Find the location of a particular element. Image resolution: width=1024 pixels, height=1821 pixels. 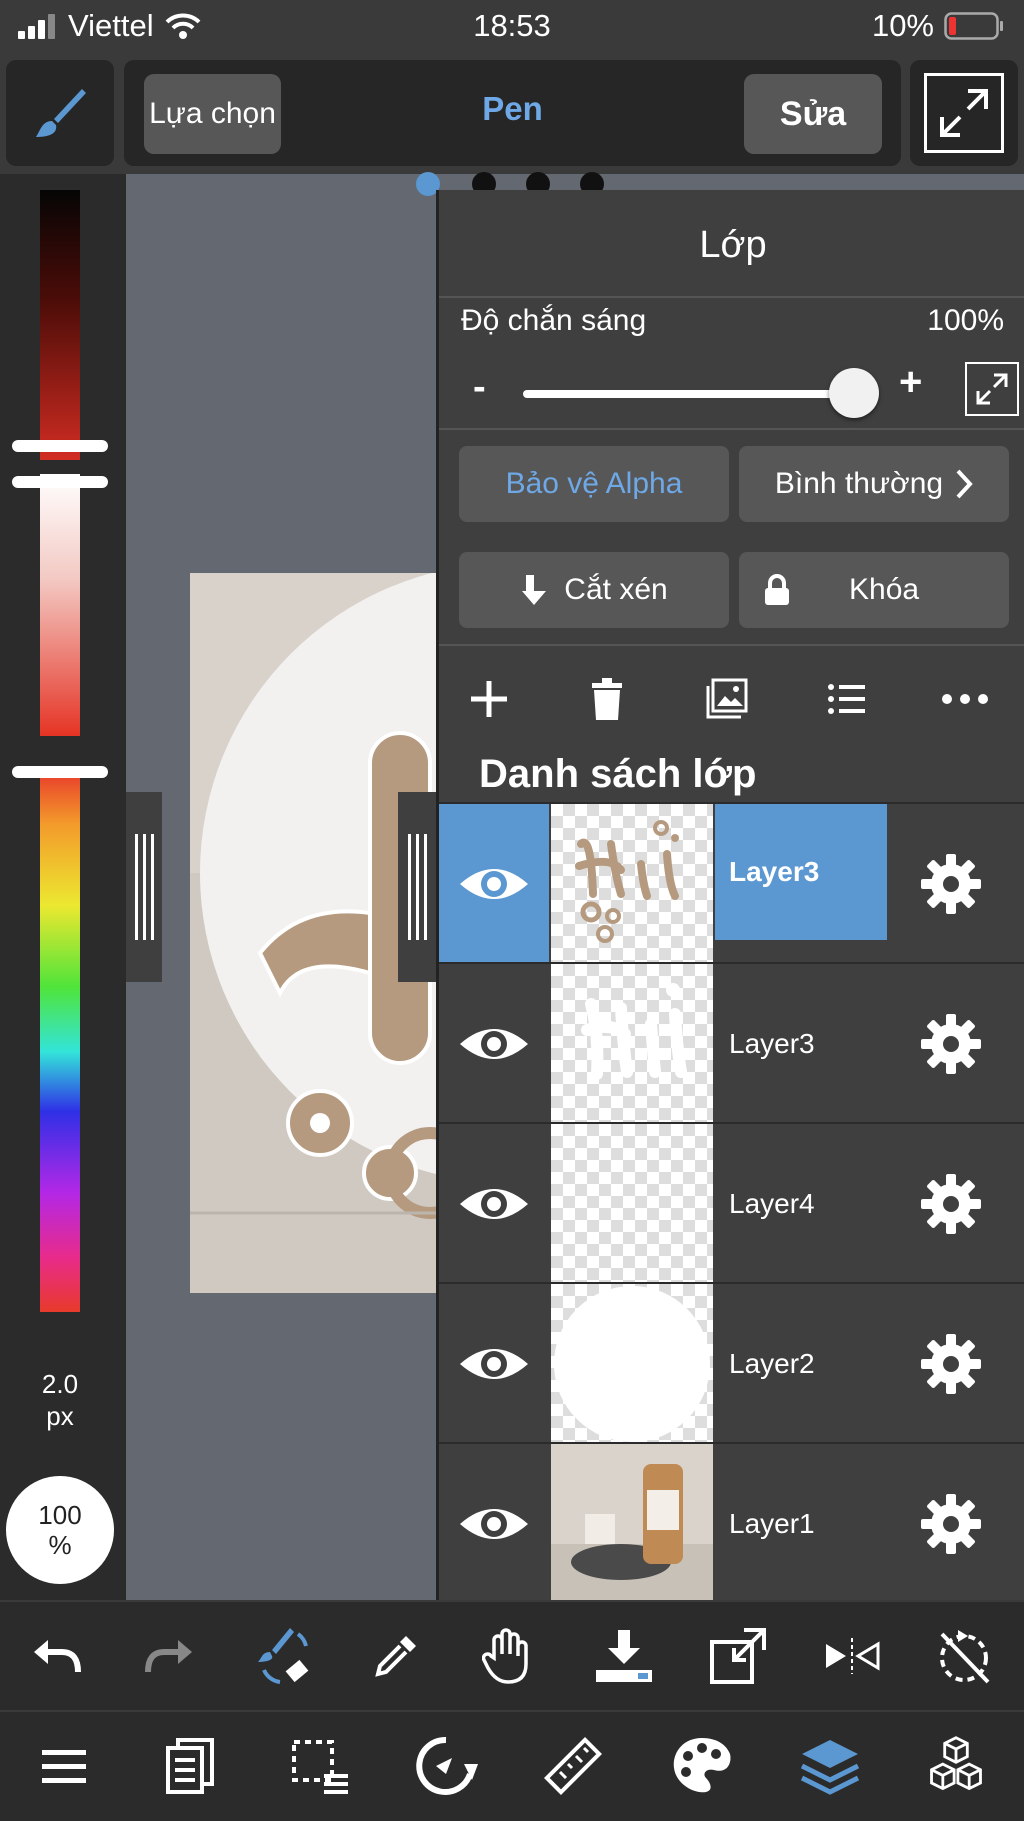

hand-icon is located at coordinates (505, 1656).